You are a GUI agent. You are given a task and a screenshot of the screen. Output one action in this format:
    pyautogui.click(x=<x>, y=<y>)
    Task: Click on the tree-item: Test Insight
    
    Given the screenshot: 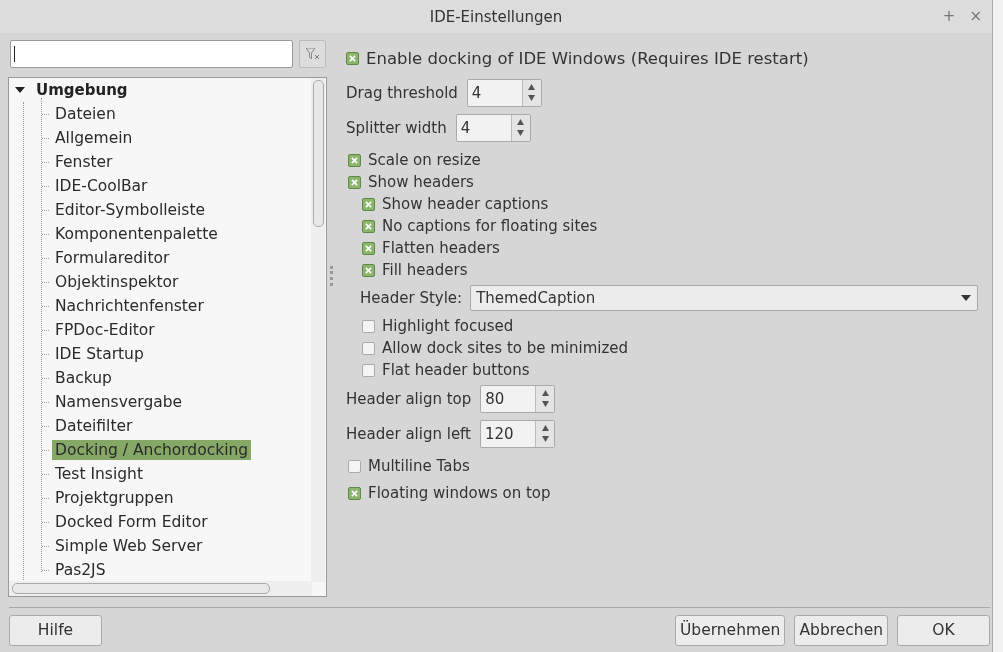 What is the action you would take?
    pyautogui.click(x=99, y=474)
    